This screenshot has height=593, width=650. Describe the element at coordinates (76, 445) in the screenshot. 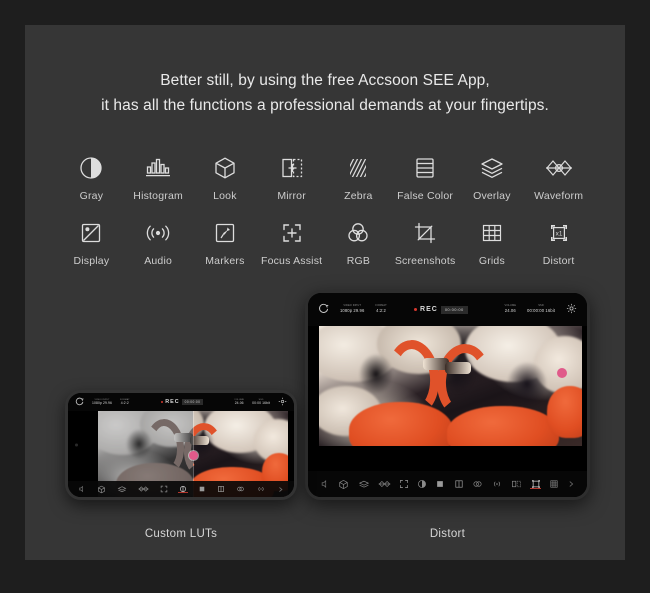

I see `phone-sensor-icon` at that location.